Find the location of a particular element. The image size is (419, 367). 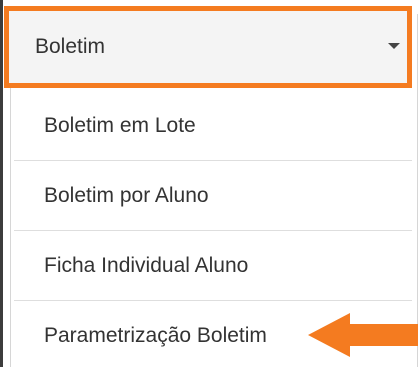

menu-item-label: Boletim em Lote is located at coordinates (120, 125).